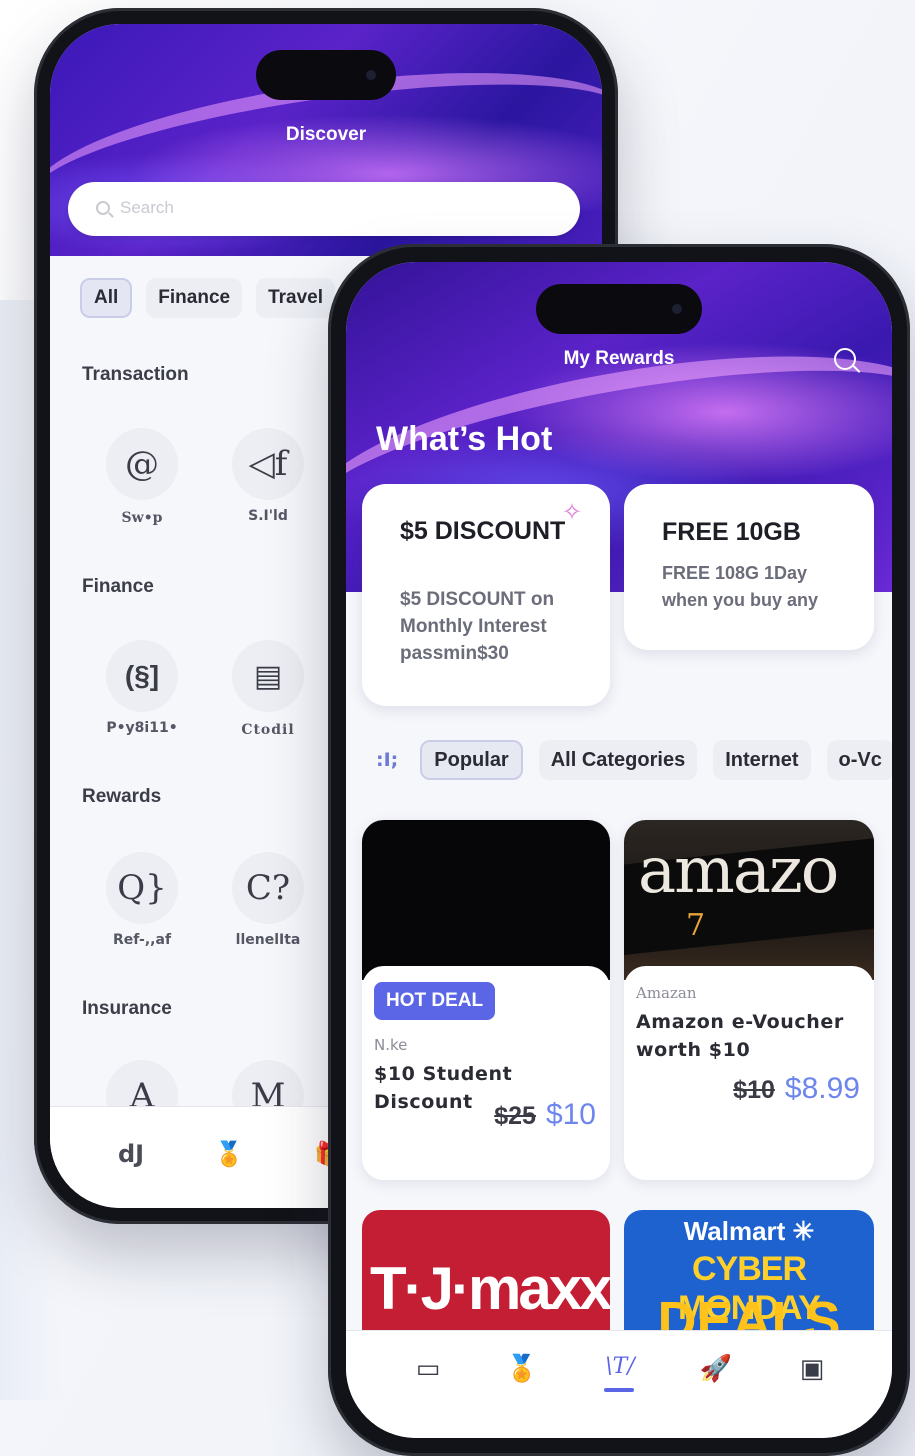 The height and width of the screenshot is (1456, 915). I want to click on pay-label: P•y8i11•, so click(142, 728).